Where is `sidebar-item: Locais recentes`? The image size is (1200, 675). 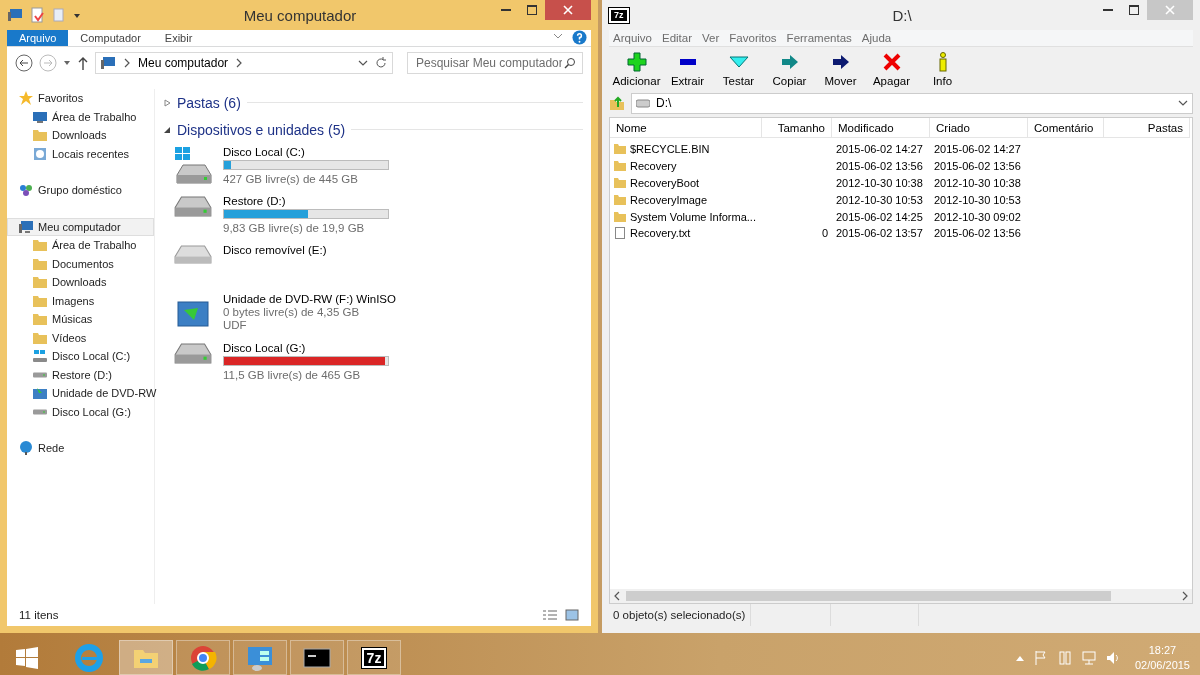
sidebar-item: Locais recentes is located at coordinates (80, 153).